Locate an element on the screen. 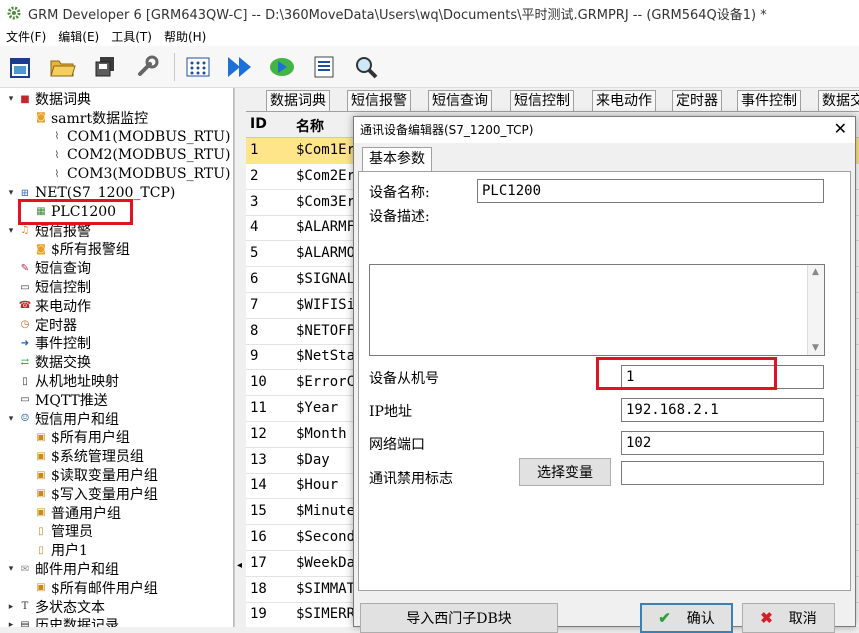  tree-item: ▦ PLC1200 is located at coordinates (69, 212).